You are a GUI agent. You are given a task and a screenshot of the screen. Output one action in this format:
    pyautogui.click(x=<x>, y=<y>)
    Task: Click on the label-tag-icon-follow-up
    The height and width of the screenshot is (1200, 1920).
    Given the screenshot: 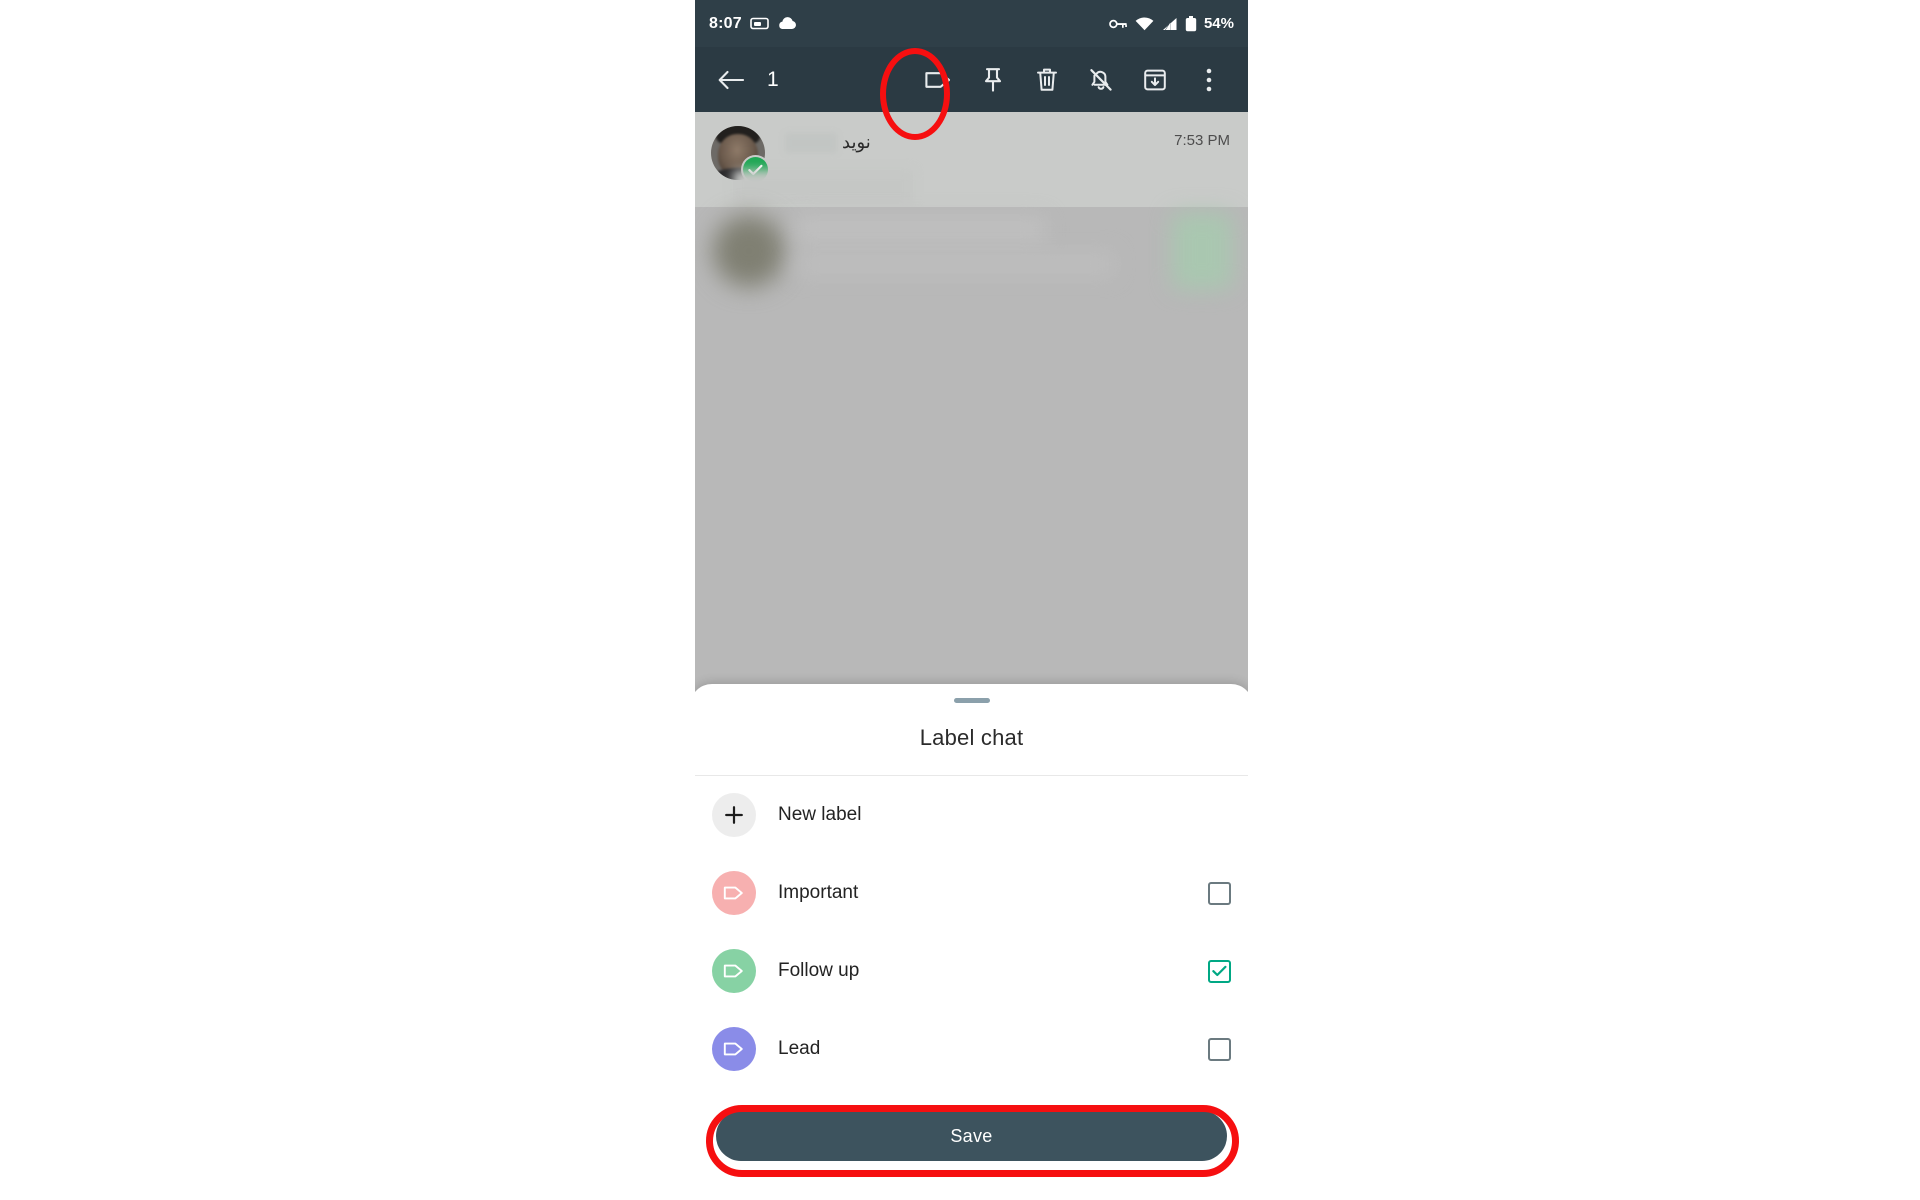 What is the action you would take?
    pyautogui.click(x=734, y=971)
    